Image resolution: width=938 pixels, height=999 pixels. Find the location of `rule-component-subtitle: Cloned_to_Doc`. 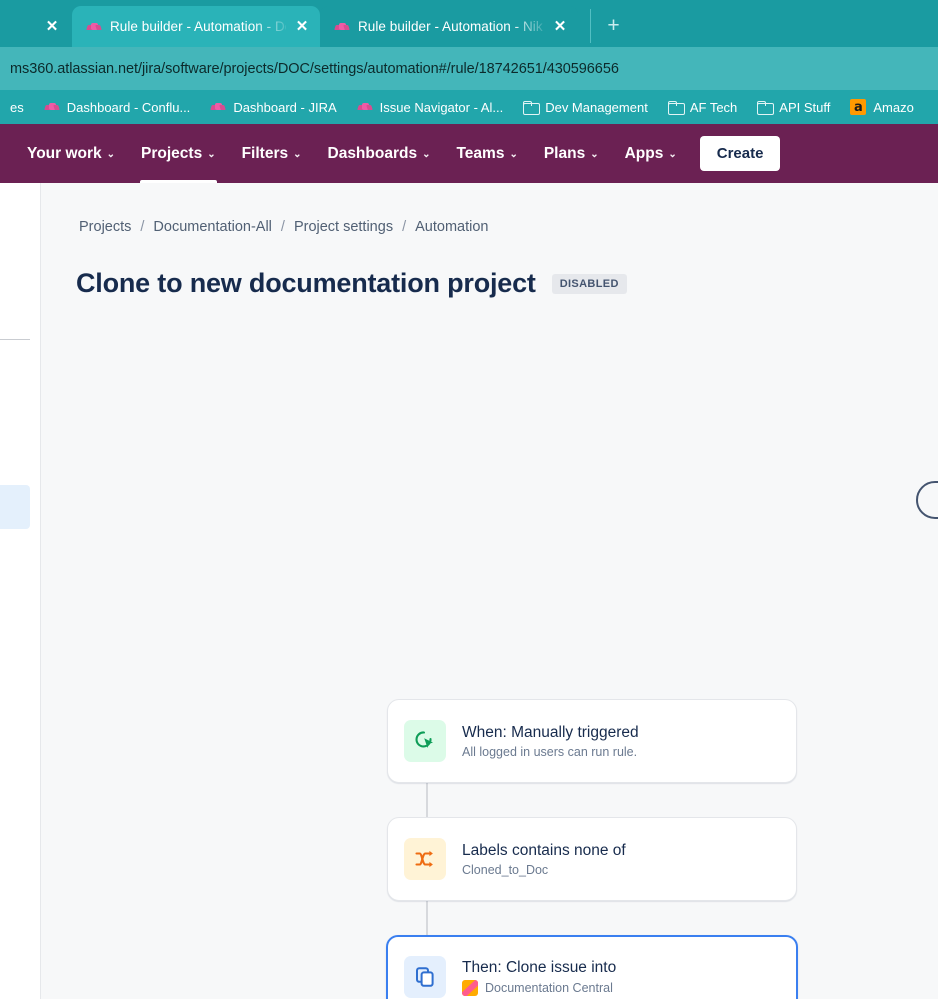

rule-component-subtitle: Cloned_to_Doc is located at coordinates (544, 870).